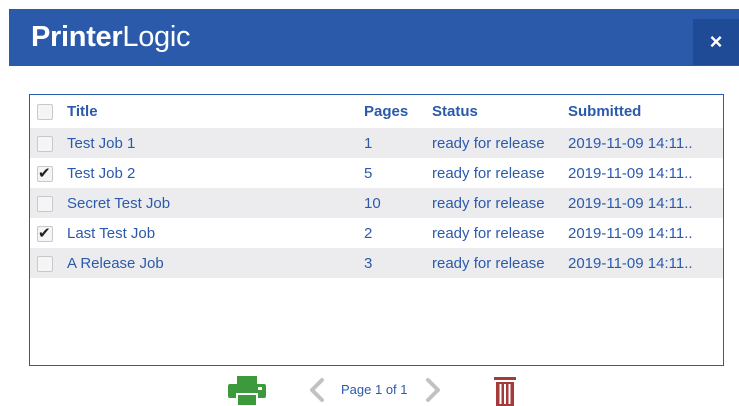 The height and width of the screenshot is (406, 739). I want to click on column-header-status: Status, so click(500, 111).